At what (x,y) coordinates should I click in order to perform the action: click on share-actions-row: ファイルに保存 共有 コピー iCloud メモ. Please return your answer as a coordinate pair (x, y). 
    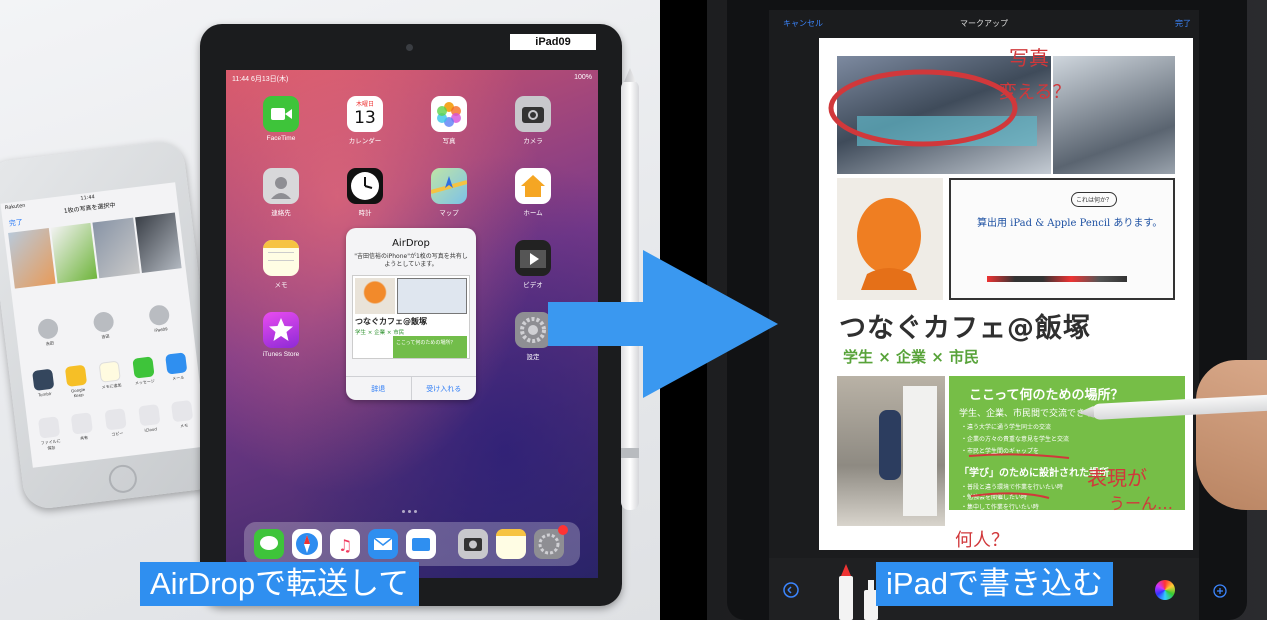
    Looking at the image, I should click on (116, 426).